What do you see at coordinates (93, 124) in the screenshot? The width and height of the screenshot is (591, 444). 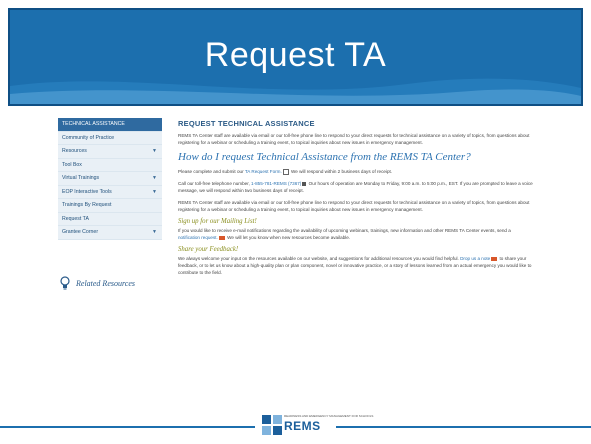 I see `sidebar-item-label: TECHNICAL ASSISTANCE` at bounding box center [93, 124].